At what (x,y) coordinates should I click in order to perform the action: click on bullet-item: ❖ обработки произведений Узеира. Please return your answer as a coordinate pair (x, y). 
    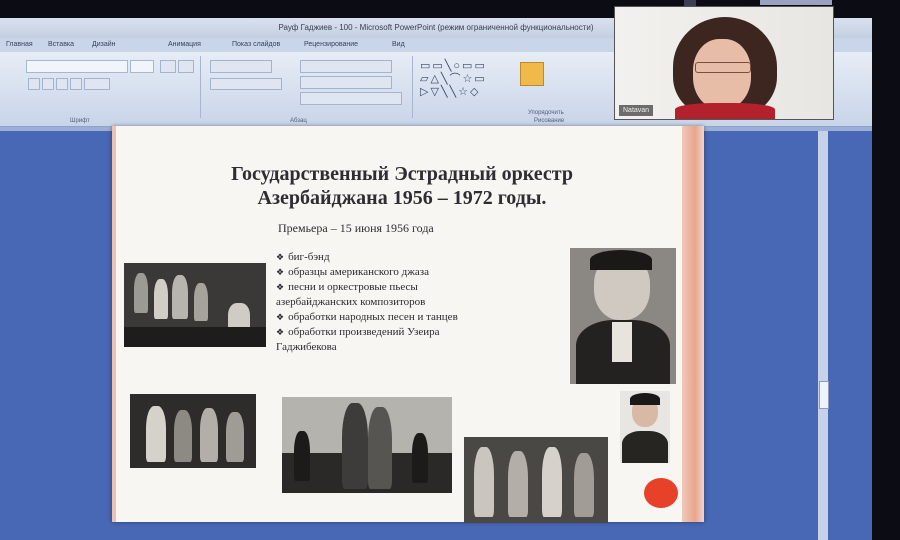
    Looking at the image, I should click on (358, 332).